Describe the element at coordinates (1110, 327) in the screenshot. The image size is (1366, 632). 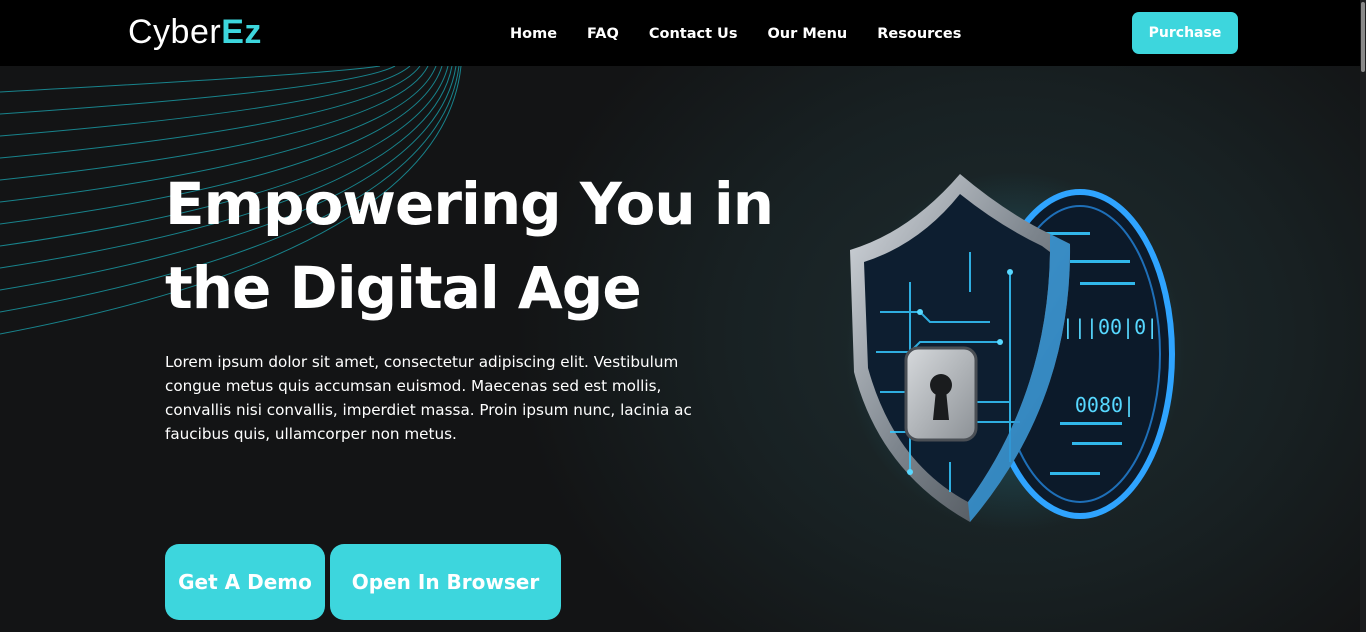
I see `shield-code-text-1: |||00|0|` at that location.